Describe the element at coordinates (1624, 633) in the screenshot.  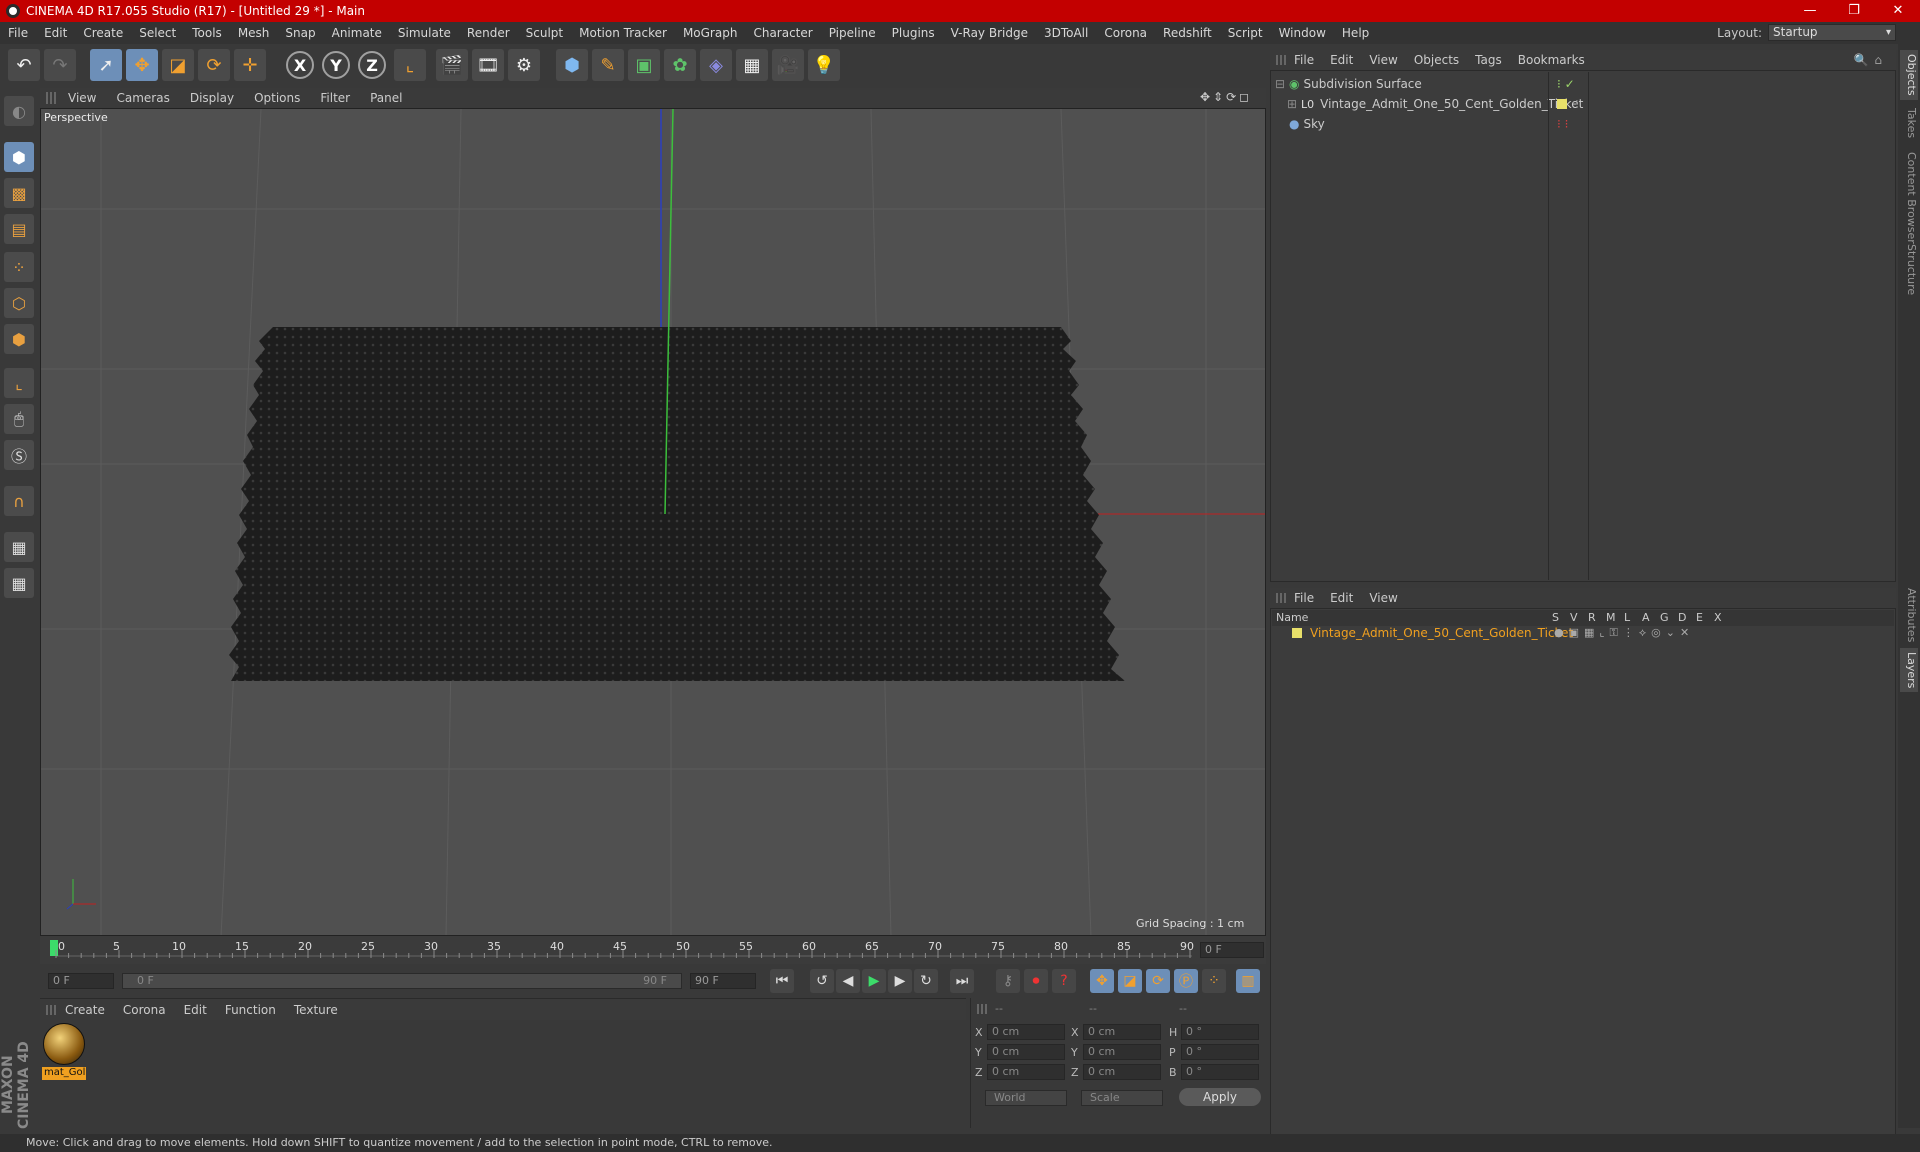
I see `layer-toggle-icons: ●▣▦⌞⚿⋮⟡◎⌄✕` at that location.